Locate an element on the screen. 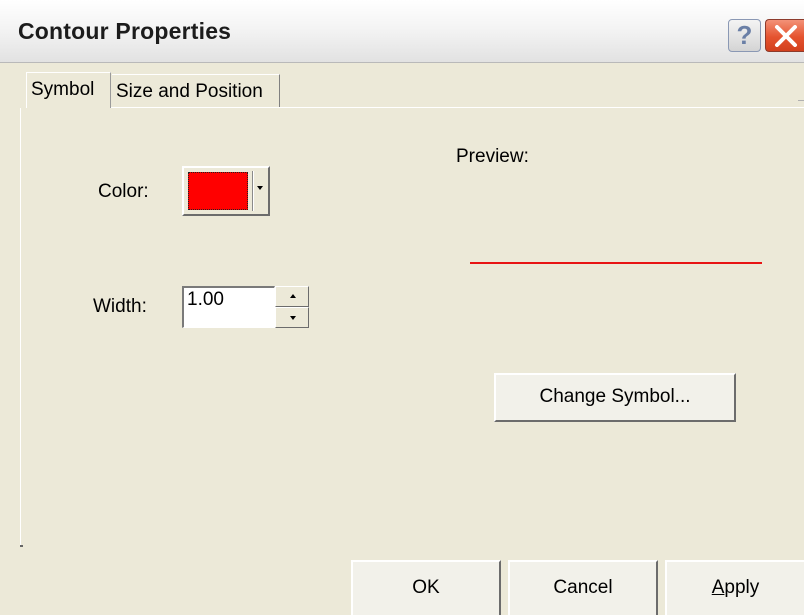 This screenshot has height=615, width=804. width-label: Width: is located at coordinates (120, 306).